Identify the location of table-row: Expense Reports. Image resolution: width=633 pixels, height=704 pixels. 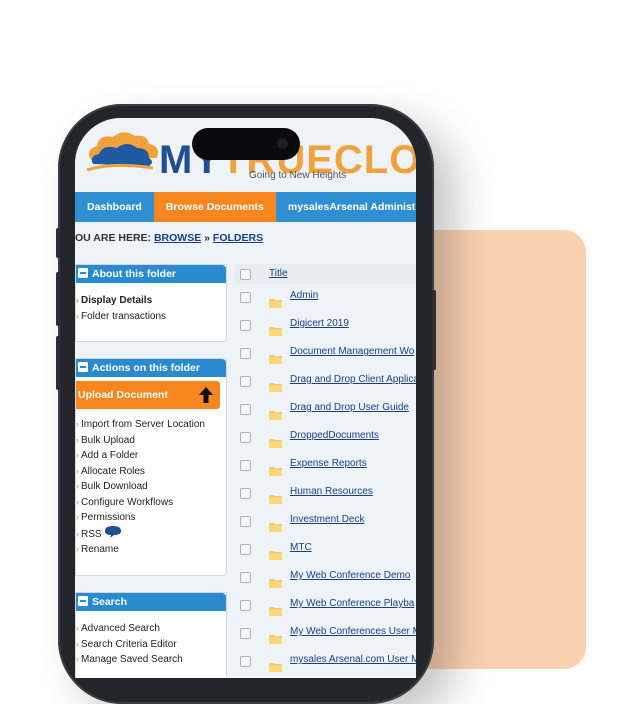
(325, 466).